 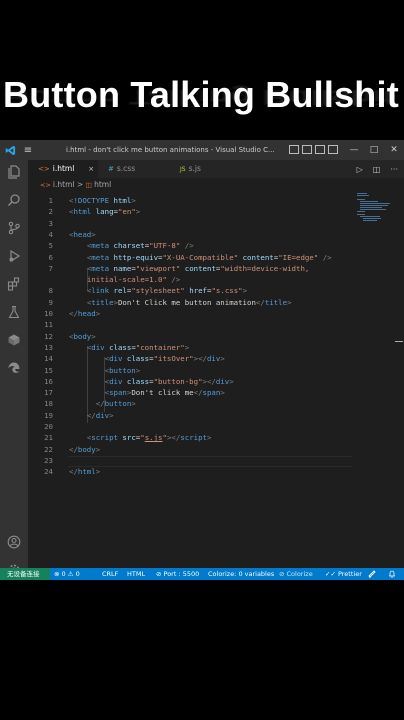 What do you see at coordinates (48, 347) in the screenshot?
I see `line-number: 13` at bounding box center [48, 347].